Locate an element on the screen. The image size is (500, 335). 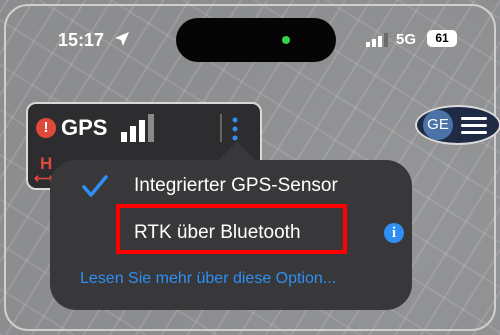
checkmark-icon is located at coordinates (95, 186).